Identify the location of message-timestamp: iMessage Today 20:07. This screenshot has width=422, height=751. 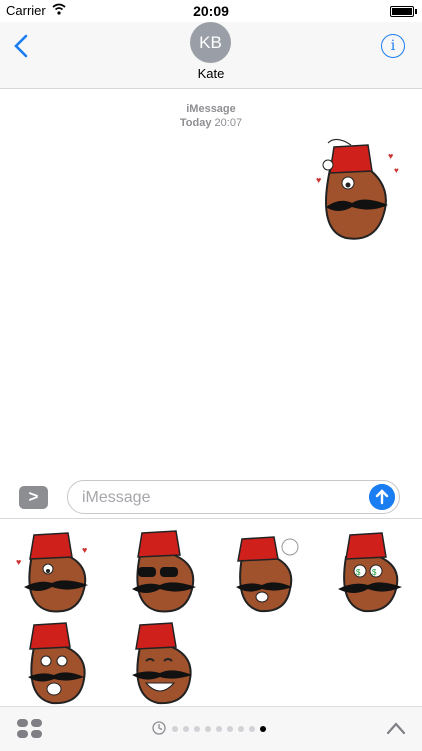
(211, 116).